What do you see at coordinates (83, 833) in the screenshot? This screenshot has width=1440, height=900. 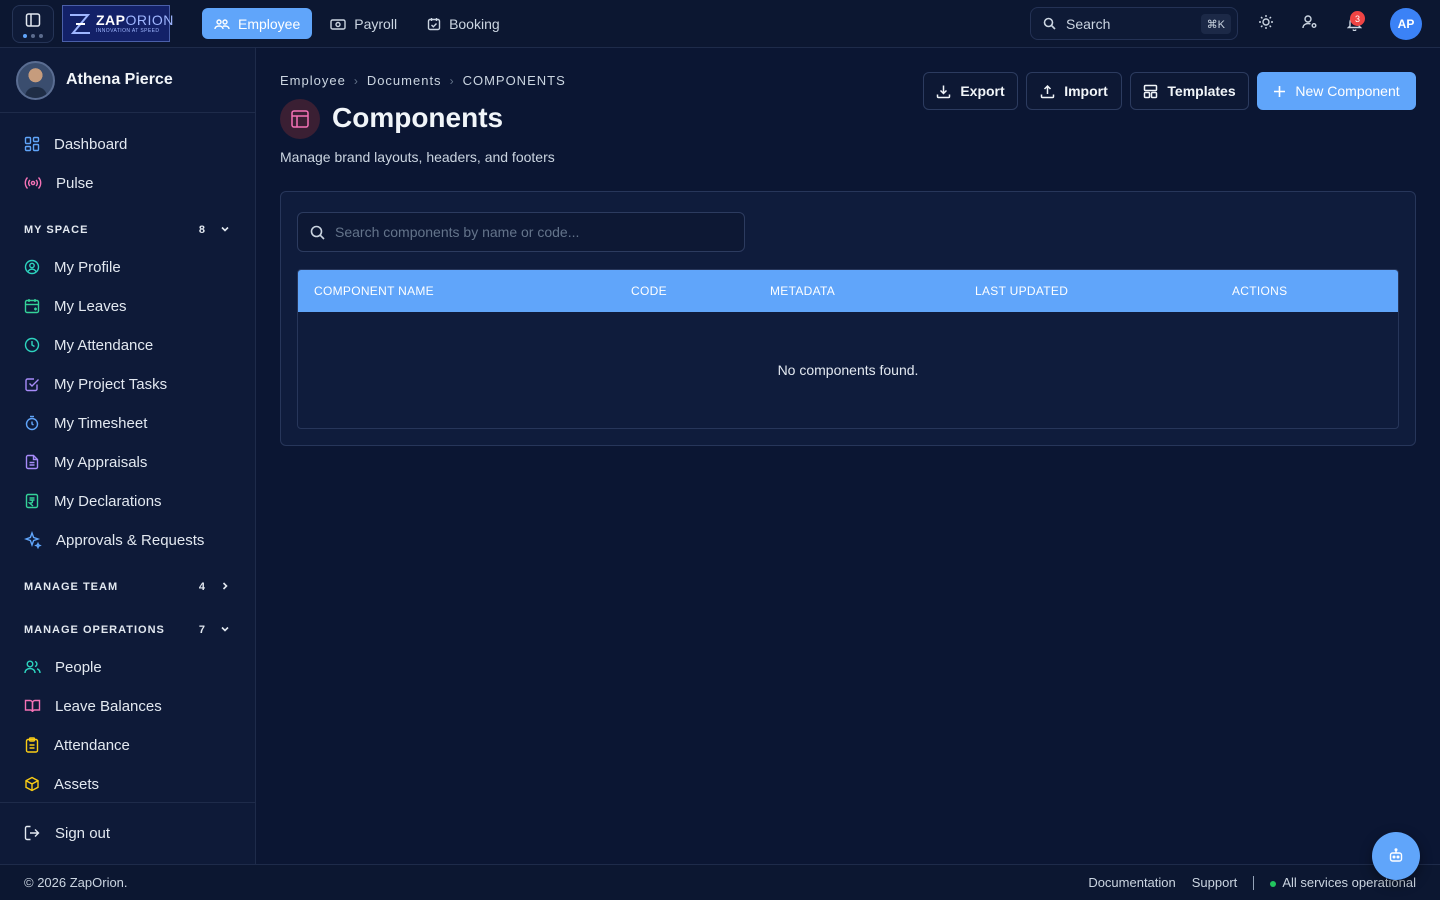 I see `sign-out-label: Sign out` at bounding box center [83, 833].